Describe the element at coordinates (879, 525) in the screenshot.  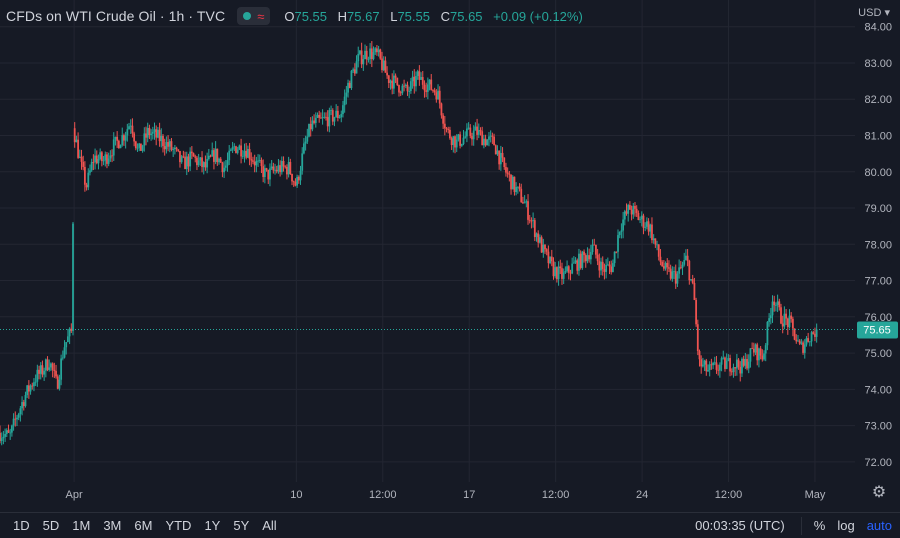
I see `auto-scale-button: auto` at that location.